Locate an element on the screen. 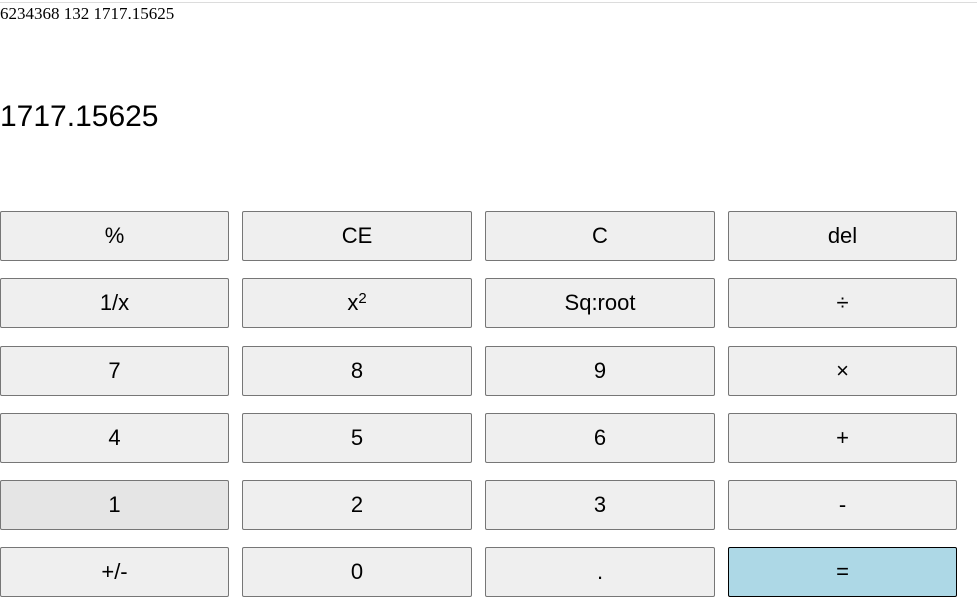 Image resolution: width=977 pixels, height=613 pixels. digit-5-button: 5 is located at coordinates (357, 437).